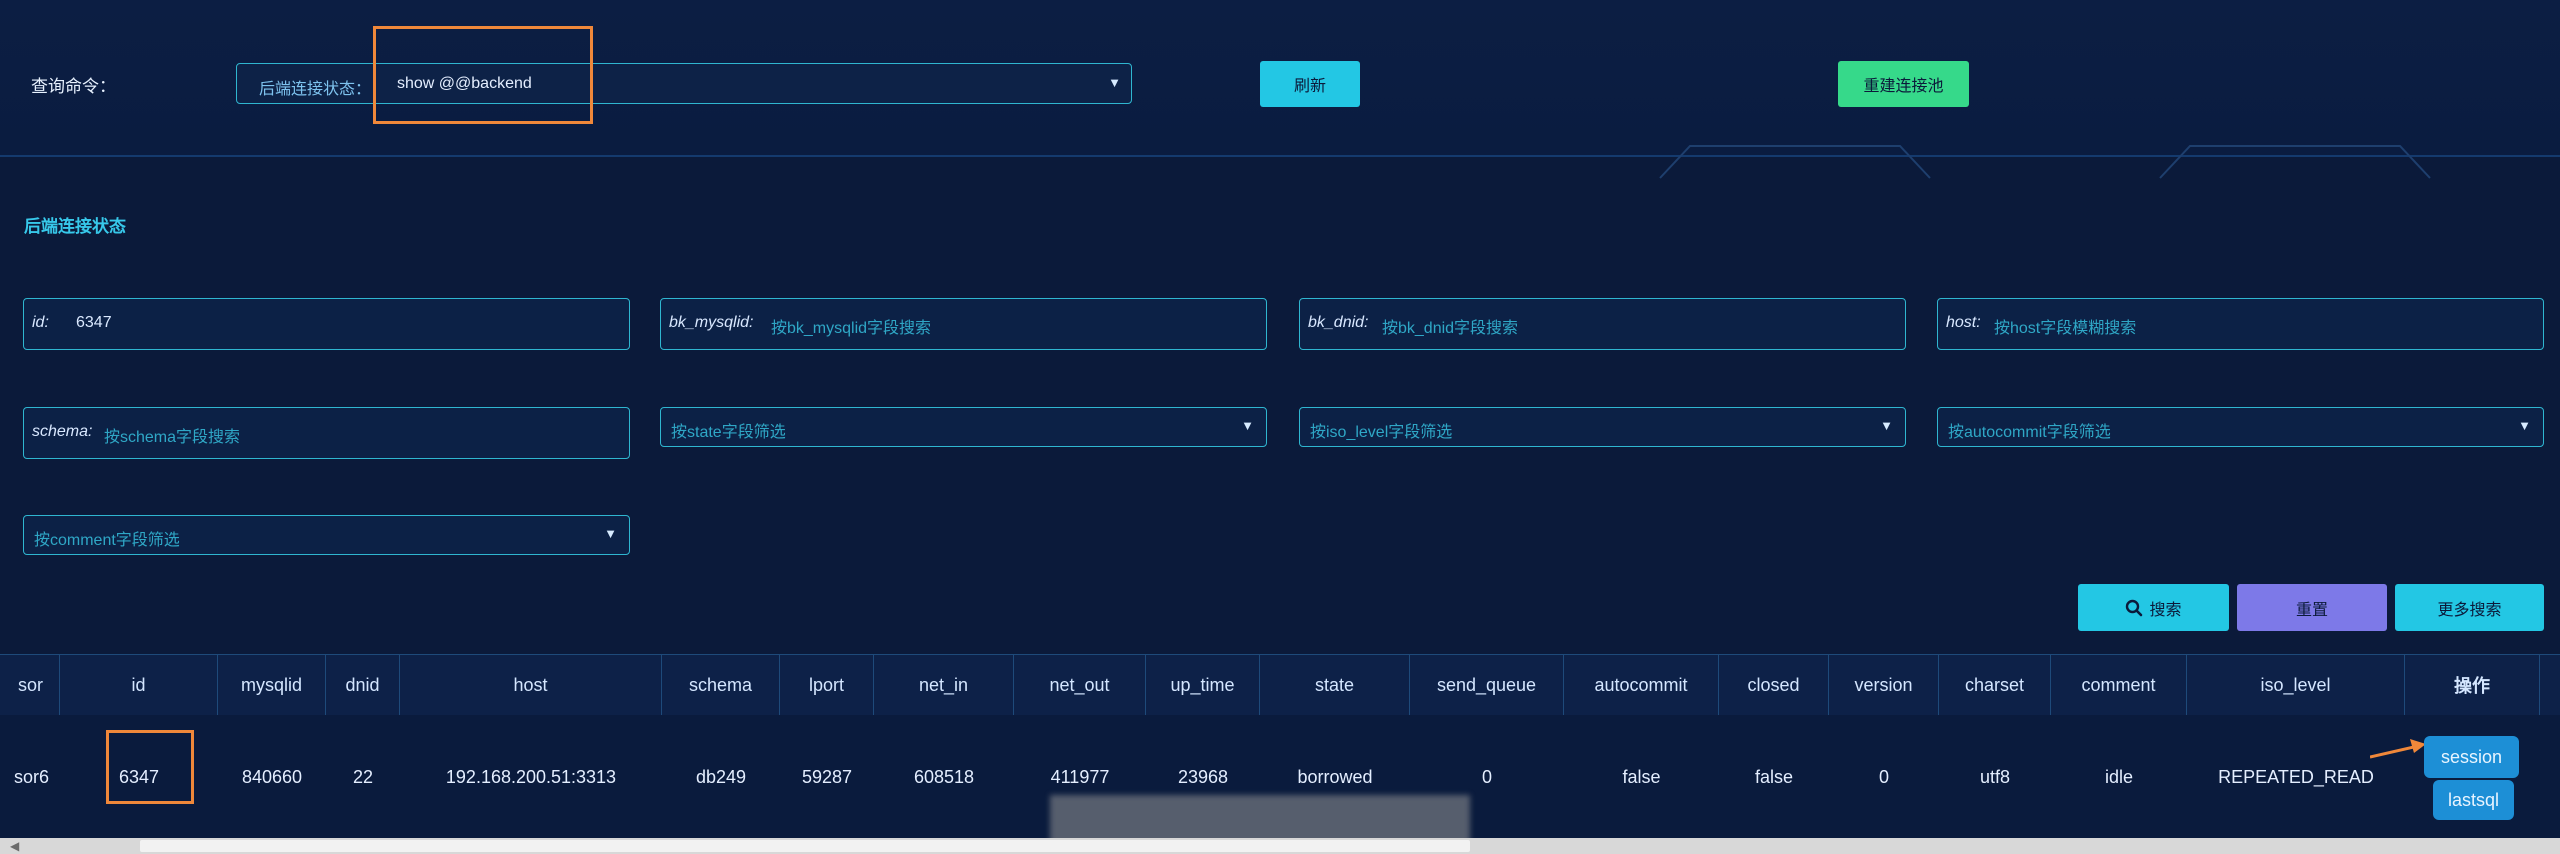 The image size is (2560, 854). I want to click on column-header: dnid, so click(363, 685).